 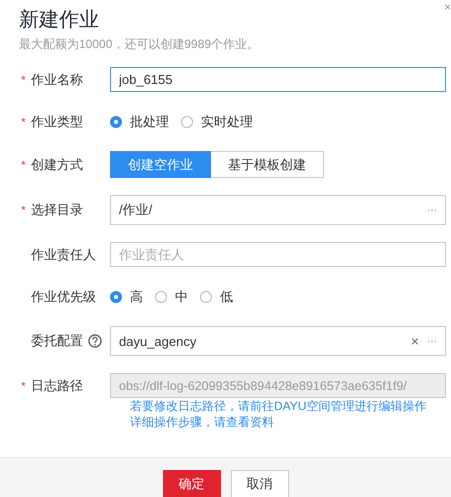 I want to click on help-icon, so click(x=95, y=341).